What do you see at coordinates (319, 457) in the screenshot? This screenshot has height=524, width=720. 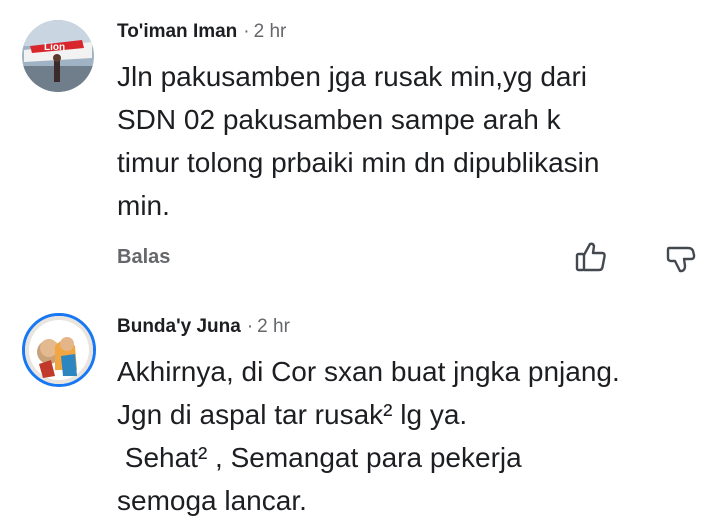 I see `comment-text-line: Sehat² , Semangat para pekerja` at bounding box center [319, 457].